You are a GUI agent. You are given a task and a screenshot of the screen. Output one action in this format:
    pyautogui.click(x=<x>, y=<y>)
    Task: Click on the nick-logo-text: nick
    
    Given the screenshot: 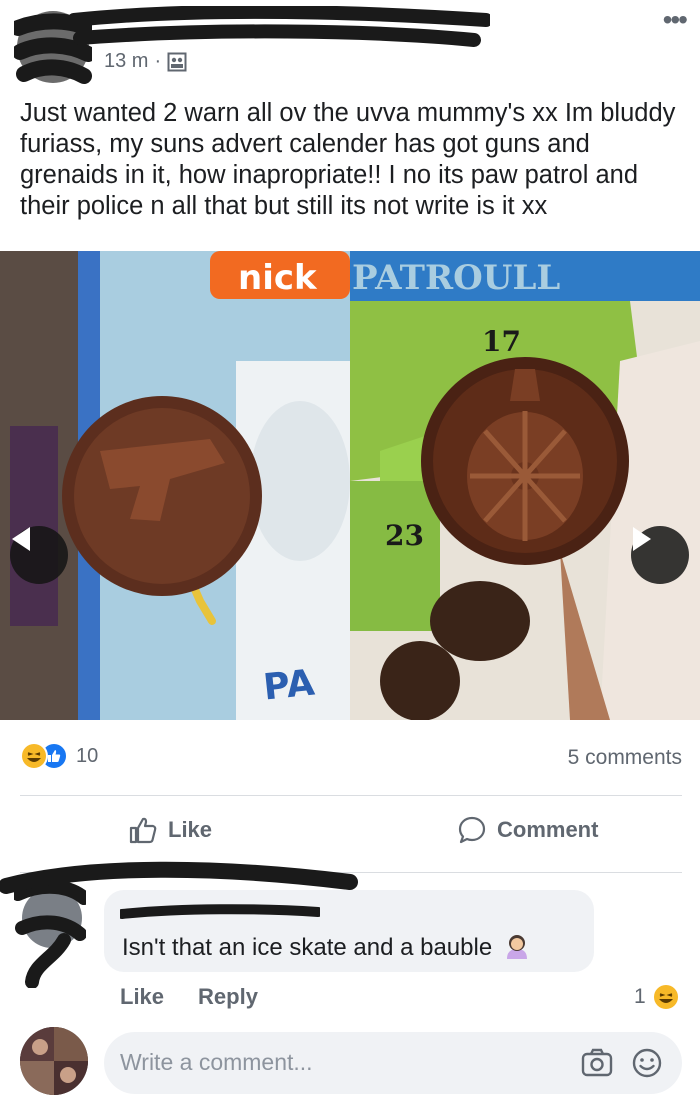 What is the action you would take?
    pyautogui.click(x=278, y=278)
    